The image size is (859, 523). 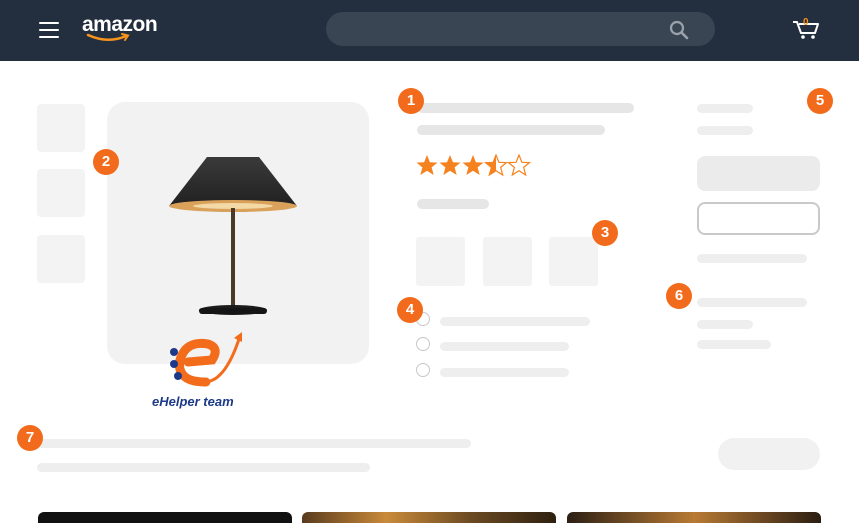 What do you see at coordinates (519, 165) in the screenshot?
I see `star-empty-icon` at bounding box center [519, 165].